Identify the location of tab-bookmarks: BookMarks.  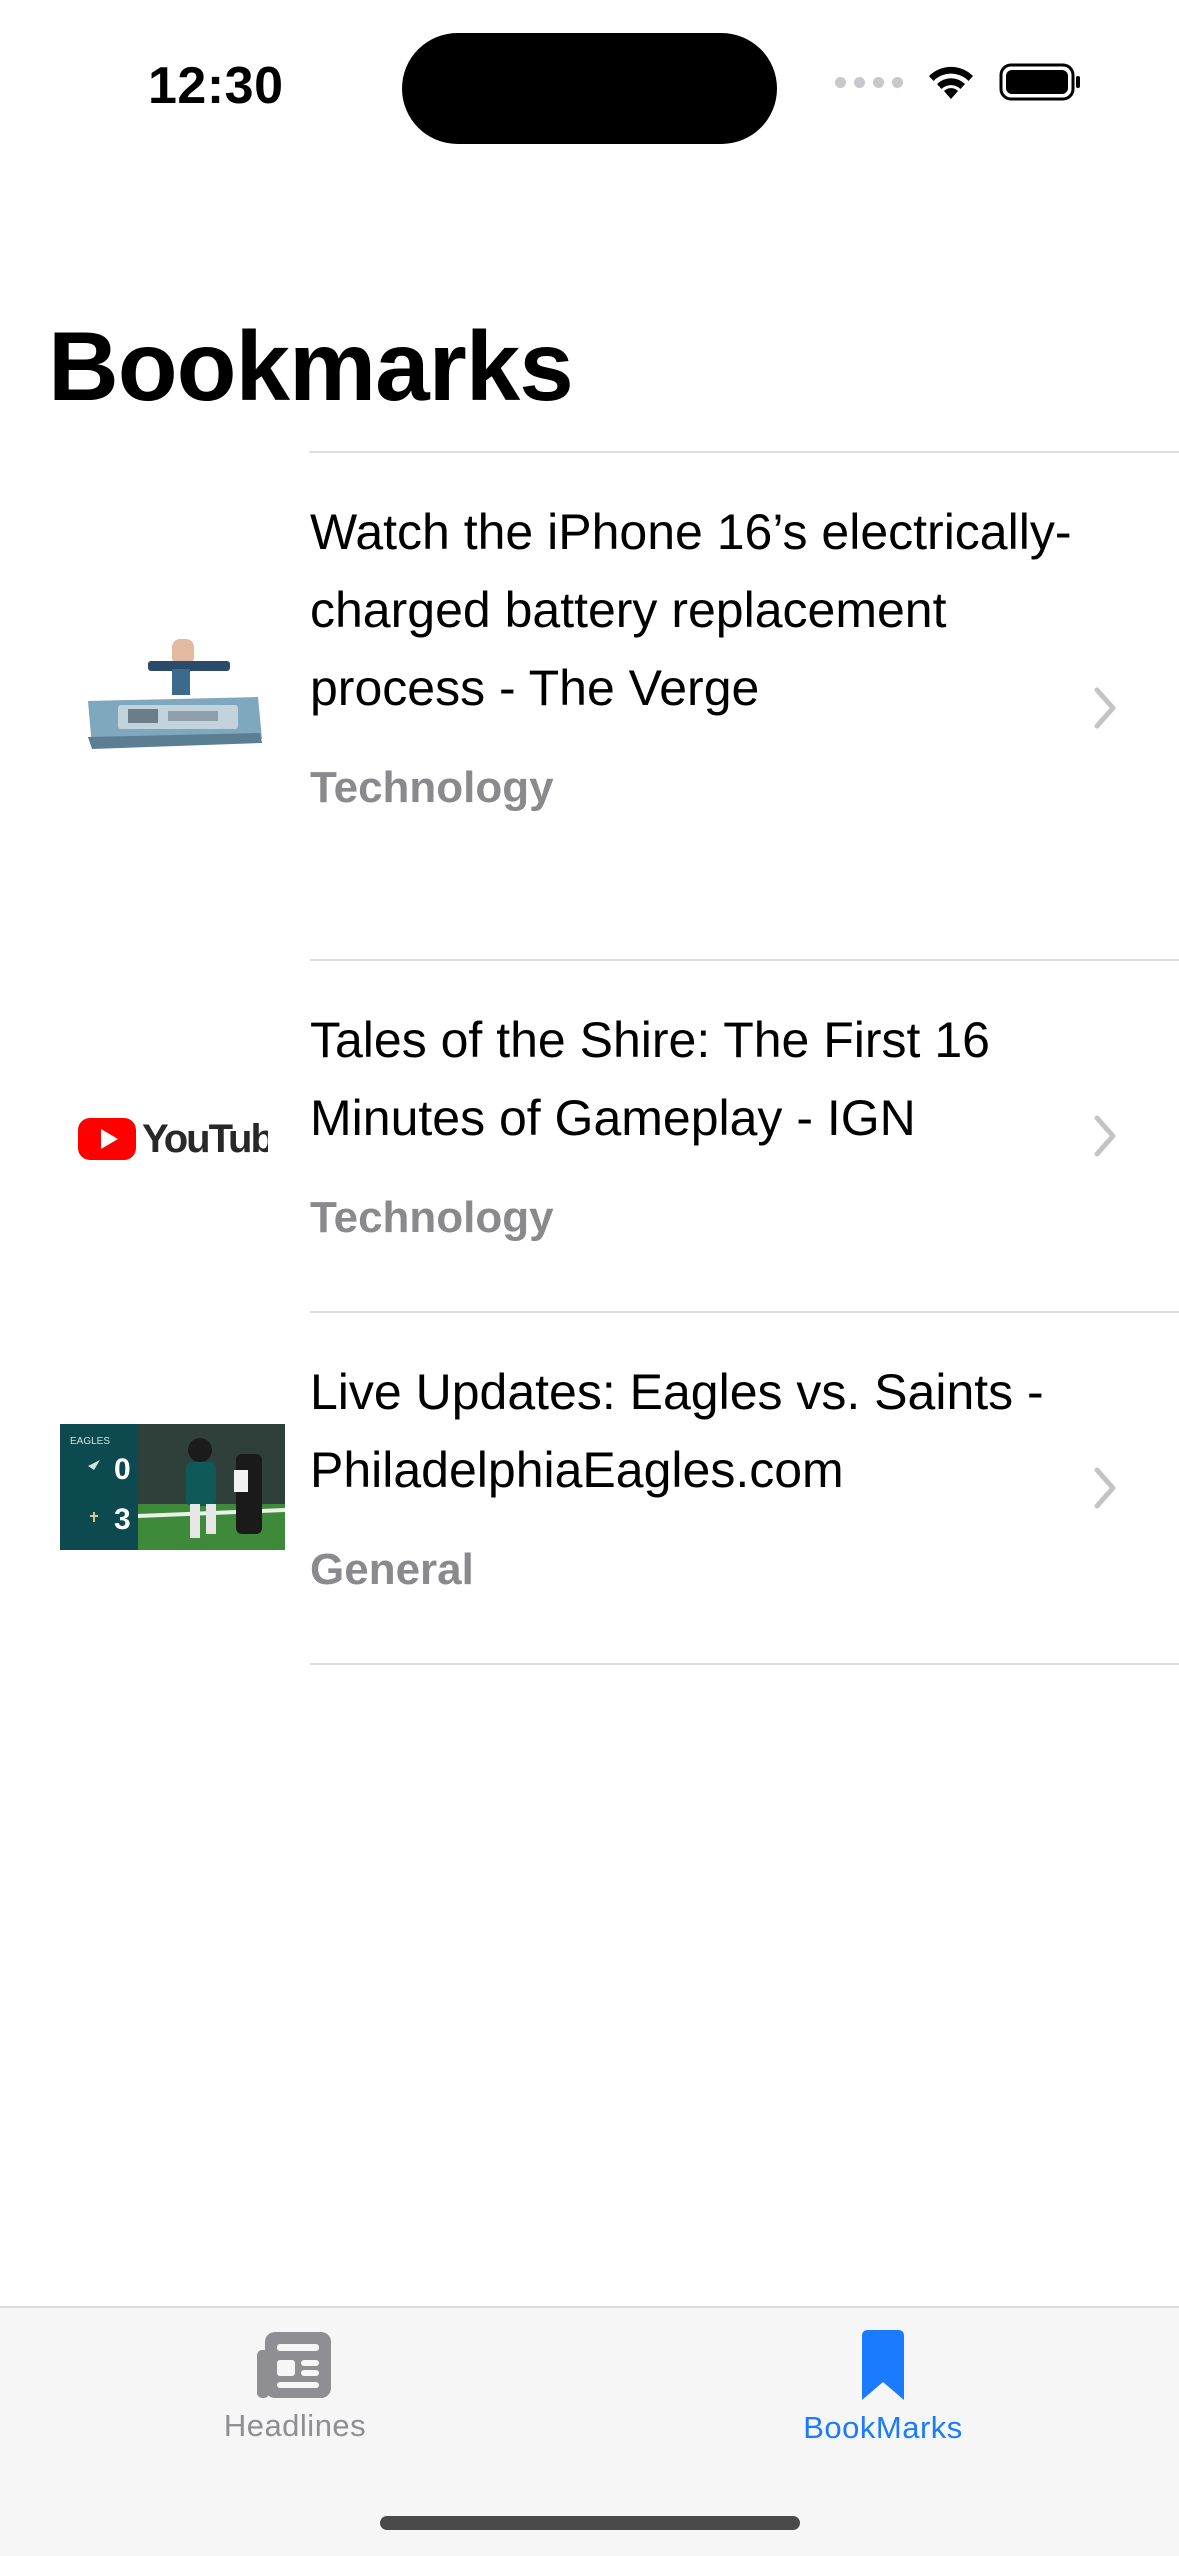
(883, 2387).